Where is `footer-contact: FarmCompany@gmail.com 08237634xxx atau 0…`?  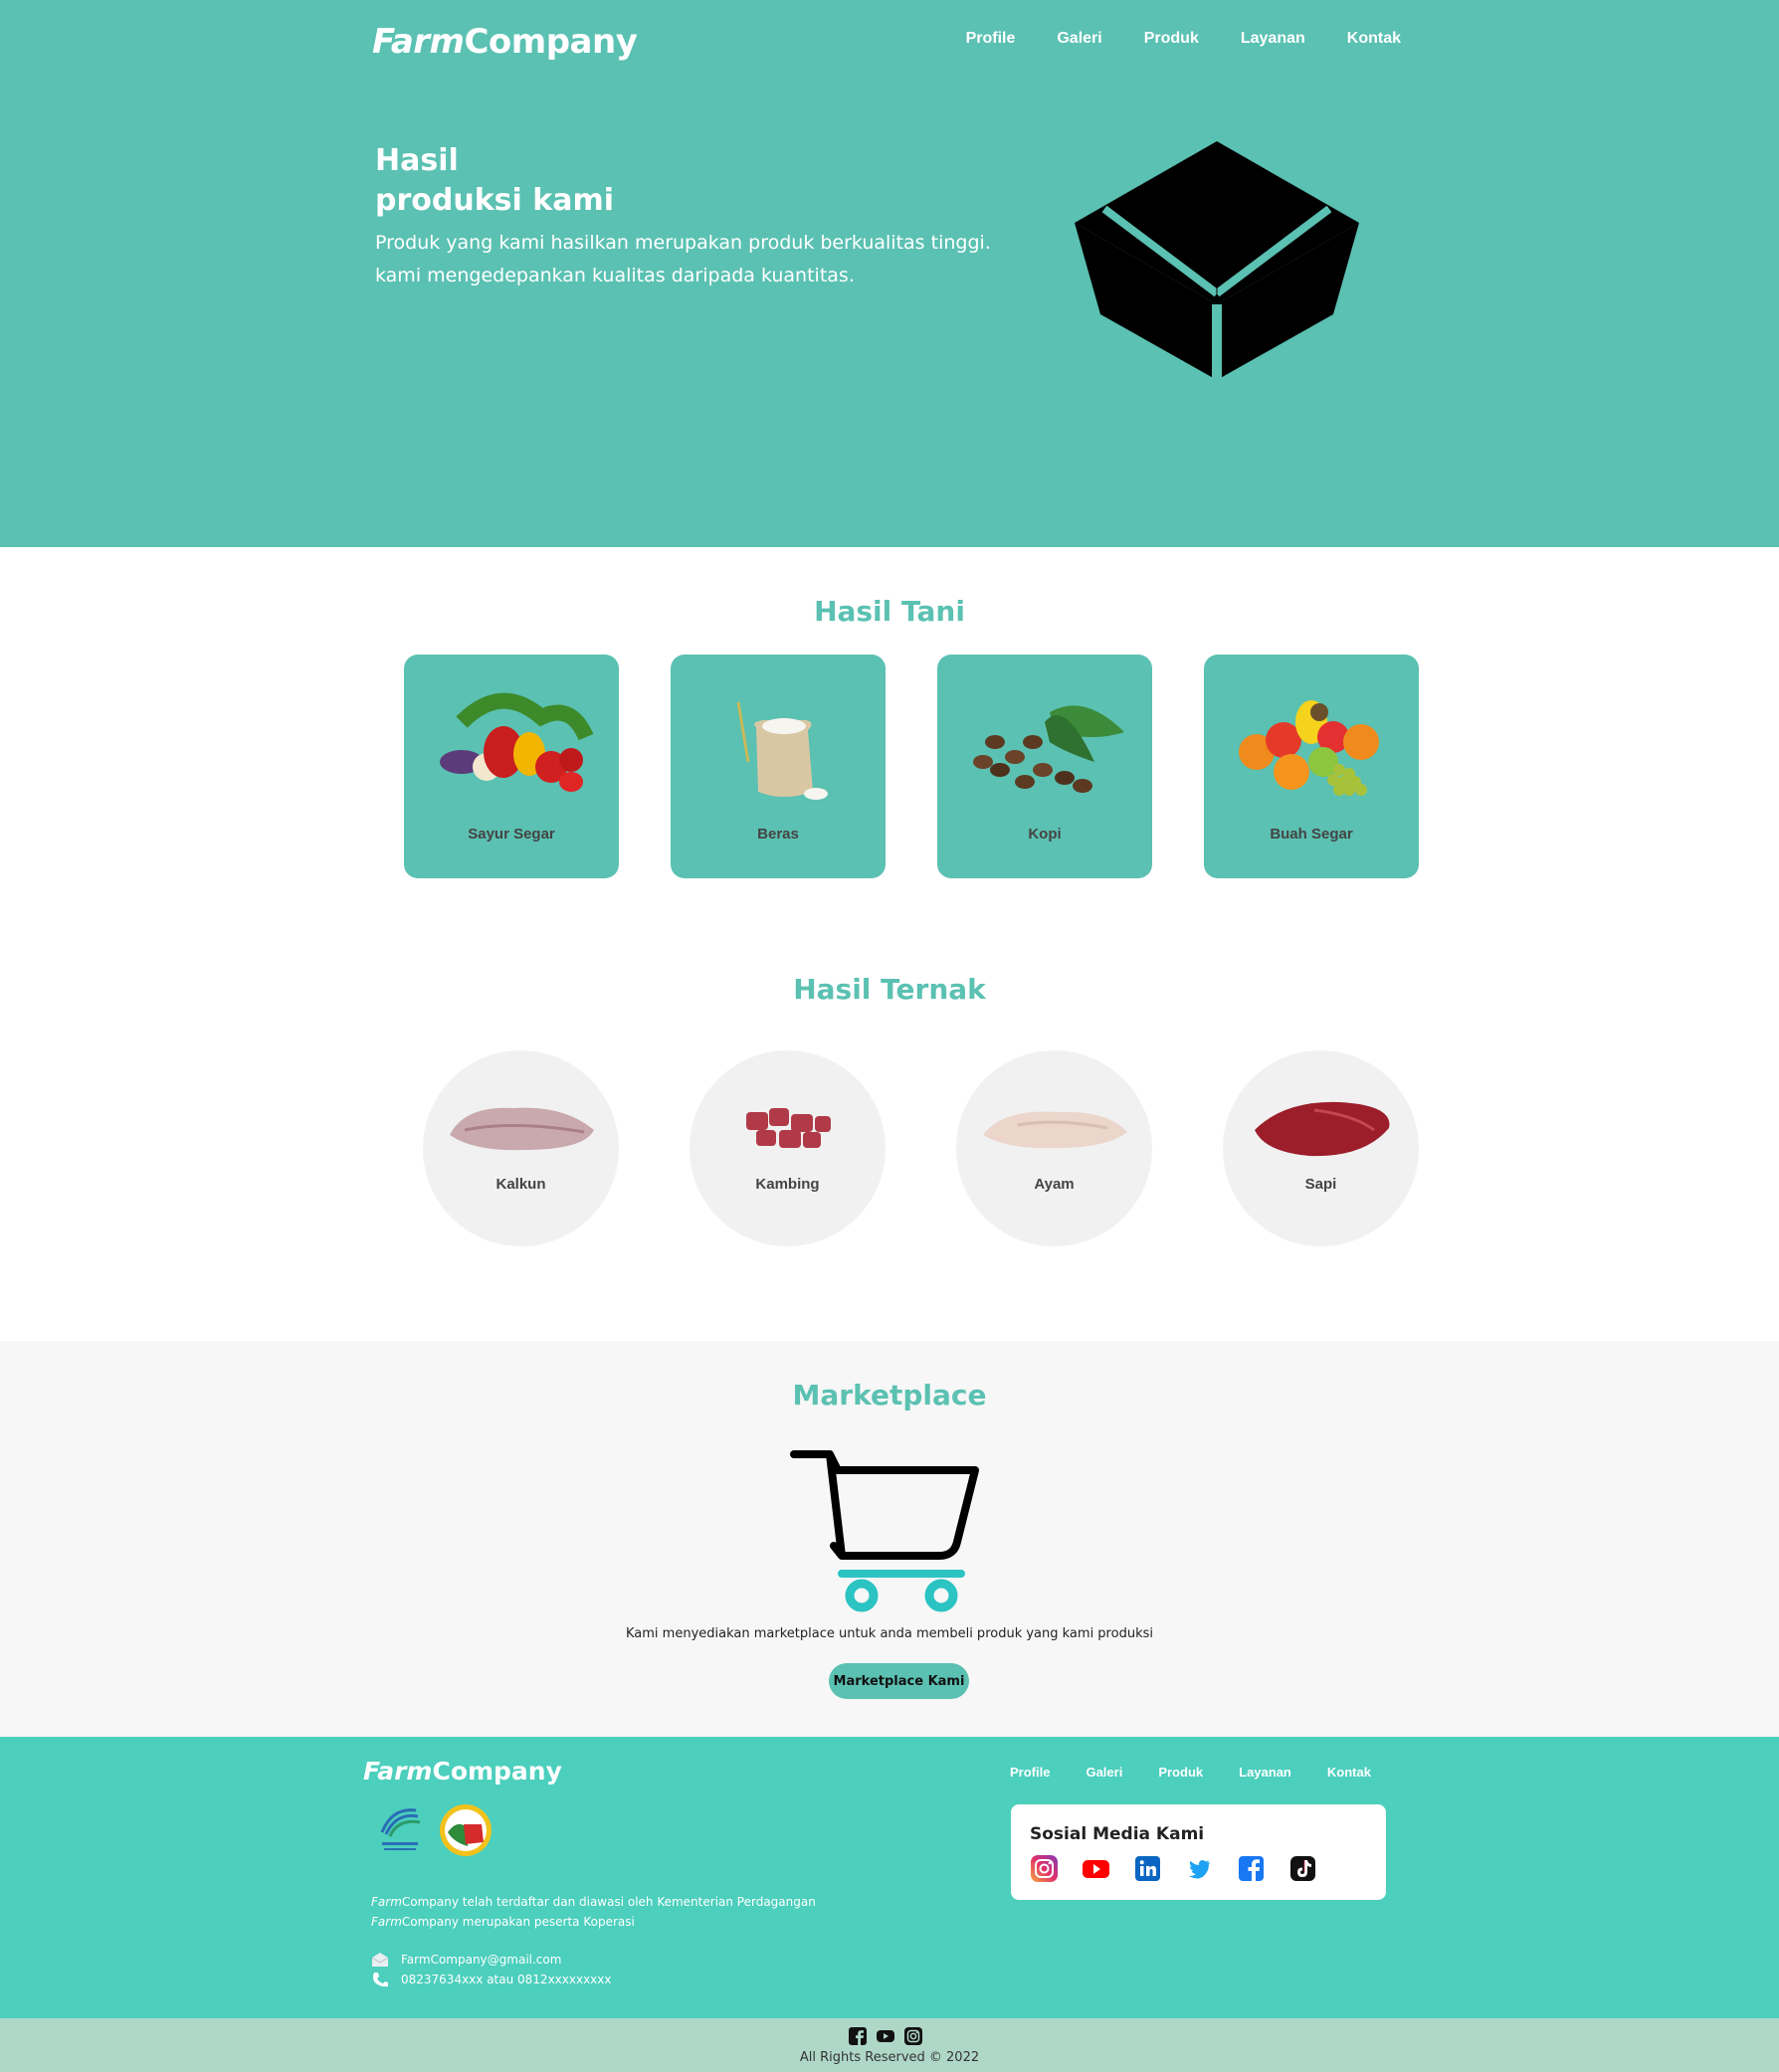 footer-contact: FarmCompany@gmail.com 08237634xxx atau 0… is located at coordinates (491, 1969).